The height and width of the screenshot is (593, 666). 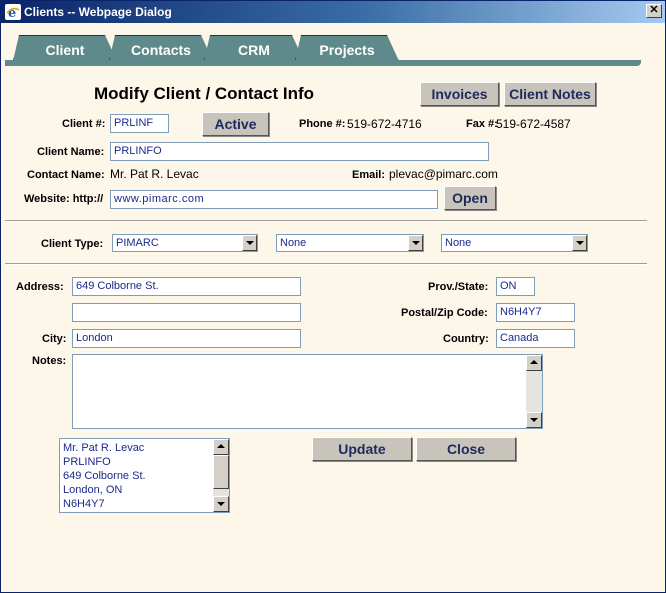 I want to click on client-type-select-1: PIMARC, so click(x=185, y=243).